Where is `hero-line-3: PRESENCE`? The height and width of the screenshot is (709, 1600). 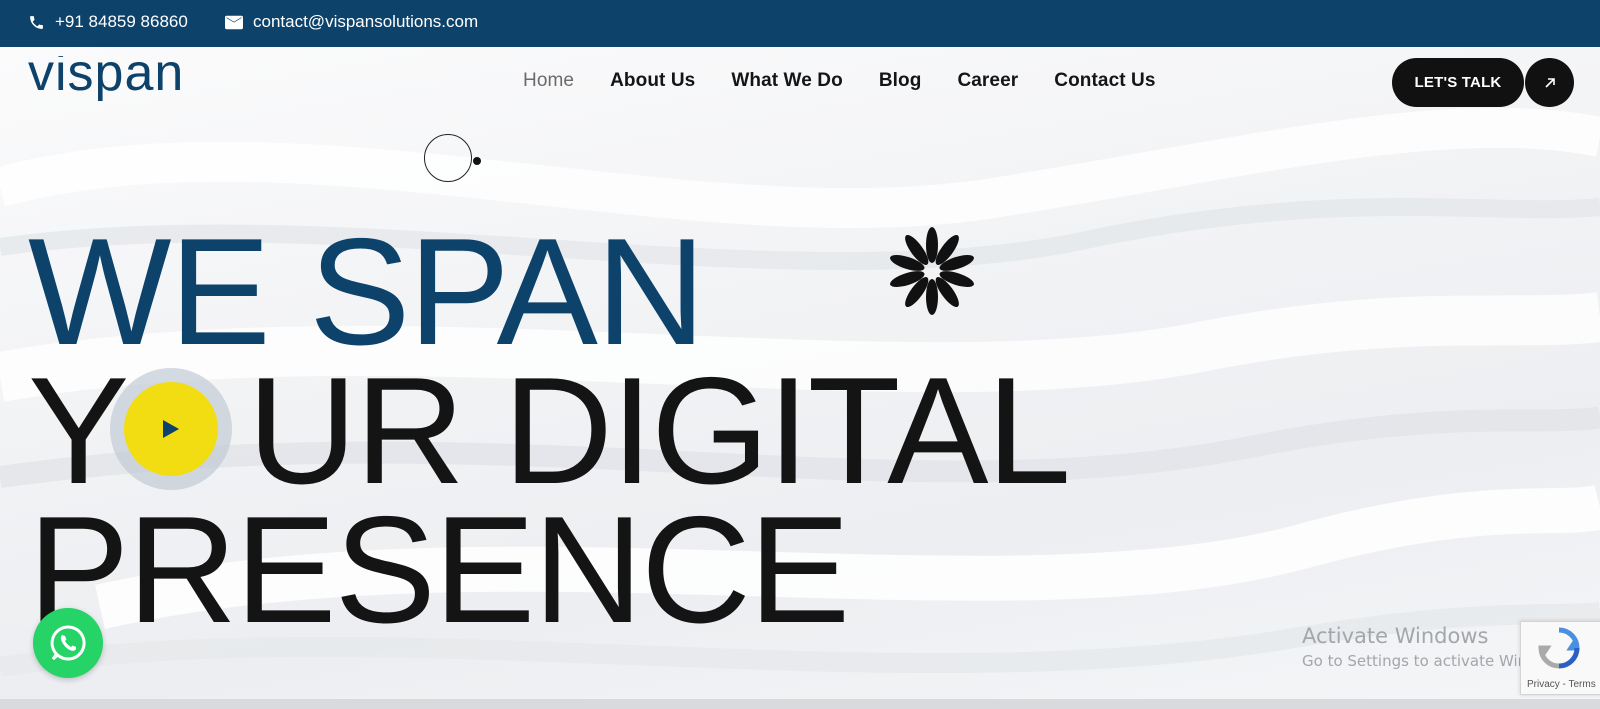 hero-line-3: PRESENCE is located at coordinates (439, 570).